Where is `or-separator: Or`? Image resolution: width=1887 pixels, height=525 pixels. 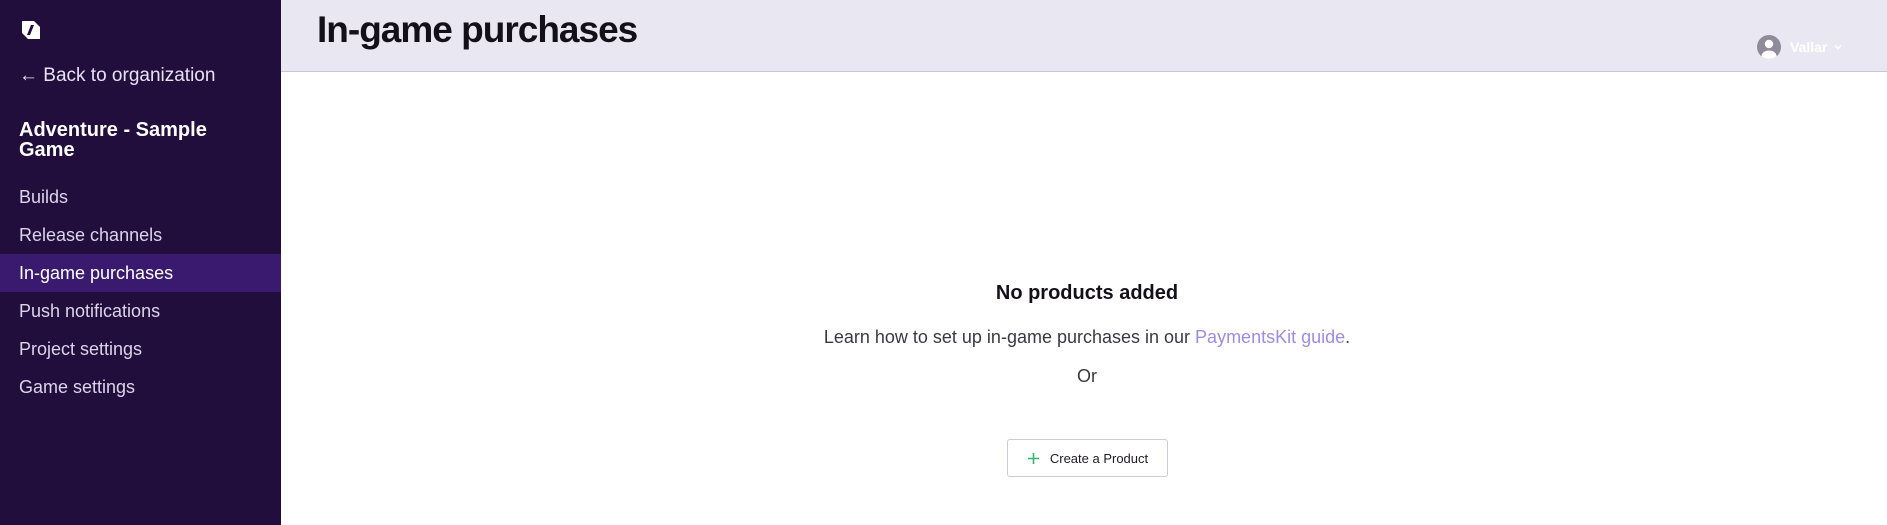 or-separator: Or is located at coordinates (1087, 376).